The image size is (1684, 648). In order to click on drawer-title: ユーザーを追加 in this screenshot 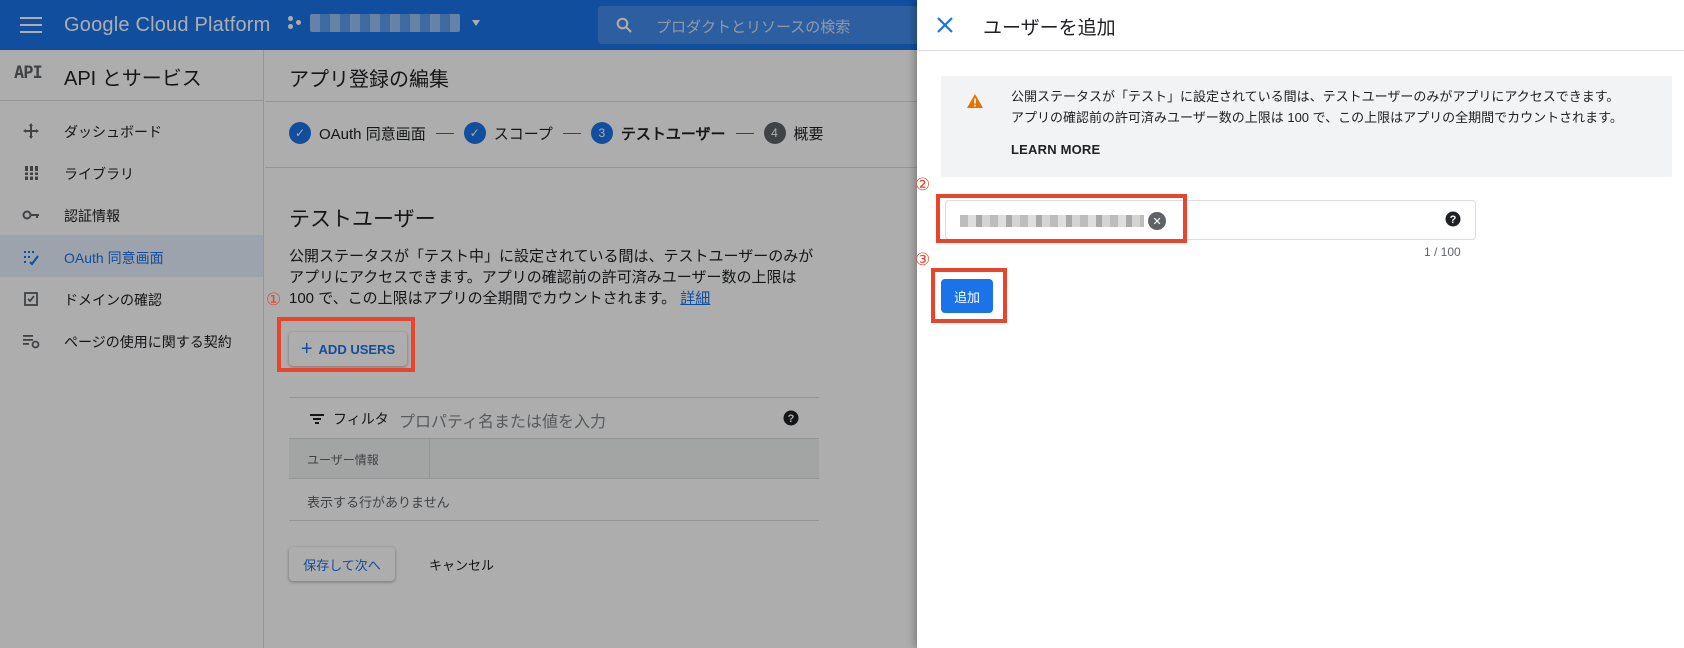, I will do `click(1049, 28)`.